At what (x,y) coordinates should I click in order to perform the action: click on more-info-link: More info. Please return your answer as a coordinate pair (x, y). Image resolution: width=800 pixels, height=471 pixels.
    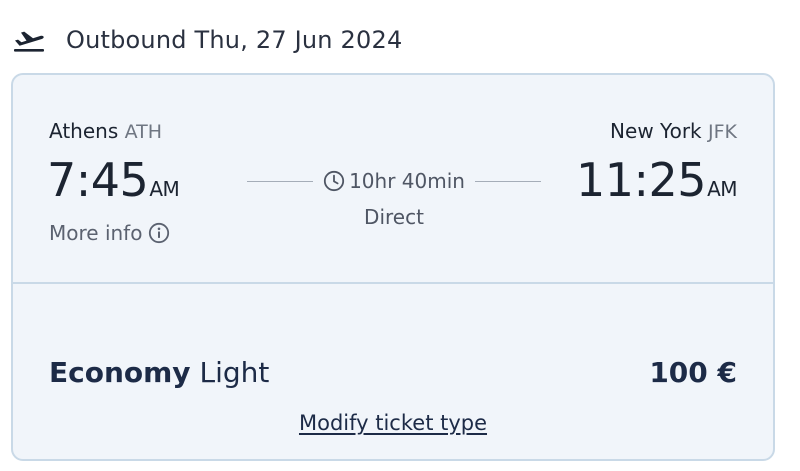
    Looking at the image, I should click on (109, 233).